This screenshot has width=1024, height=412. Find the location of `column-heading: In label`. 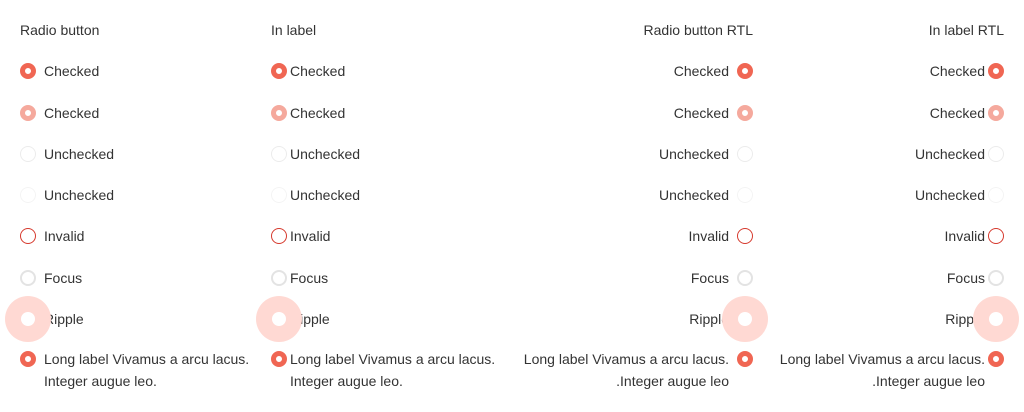

column-heading: In label is located at coordinates (294, 30).